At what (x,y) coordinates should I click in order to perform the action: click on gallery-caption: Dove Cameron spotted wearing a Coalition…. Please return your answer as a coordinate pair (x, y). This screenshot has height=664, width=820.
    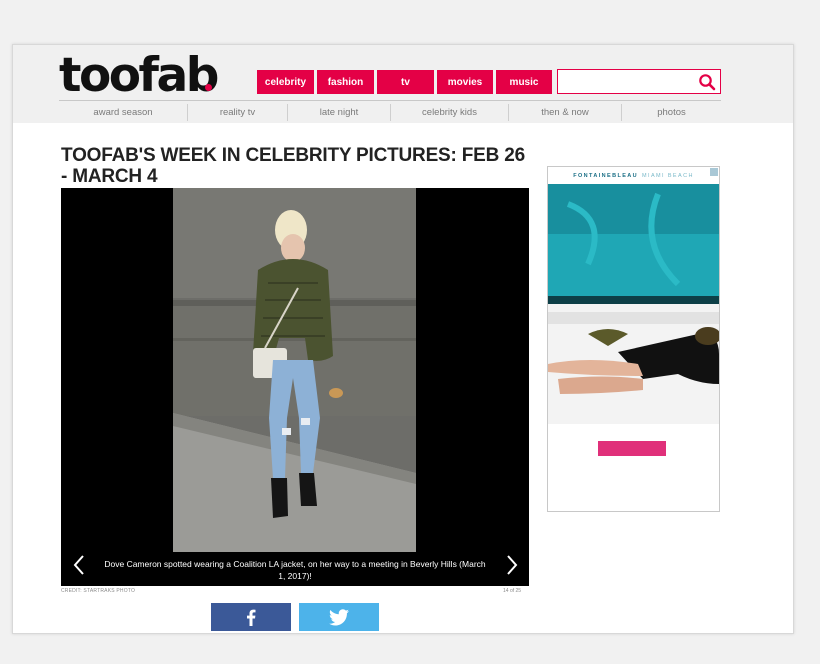
    Looking at the image, I should click on (295, 570).